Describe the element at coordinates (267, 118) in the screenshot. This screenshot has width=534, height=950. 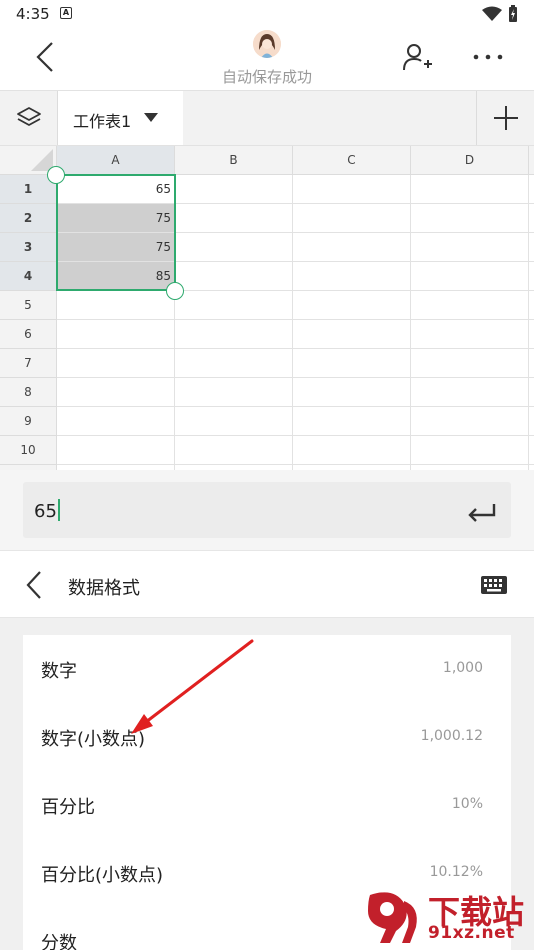
I see `sheet-tab-bar: 工作表1` at that location.